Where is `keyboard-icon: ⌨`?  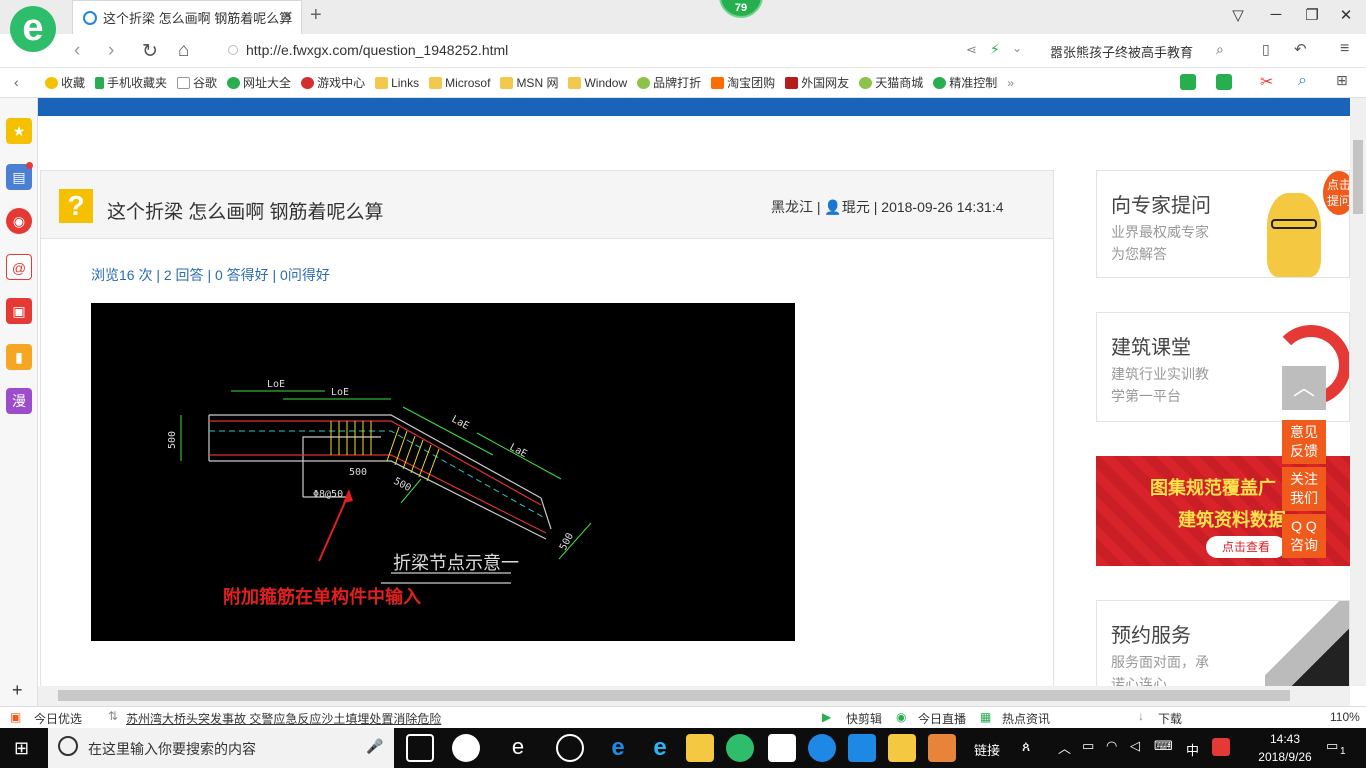
keyboard-icon: ⌨ is located at coordinates (1163, 746).